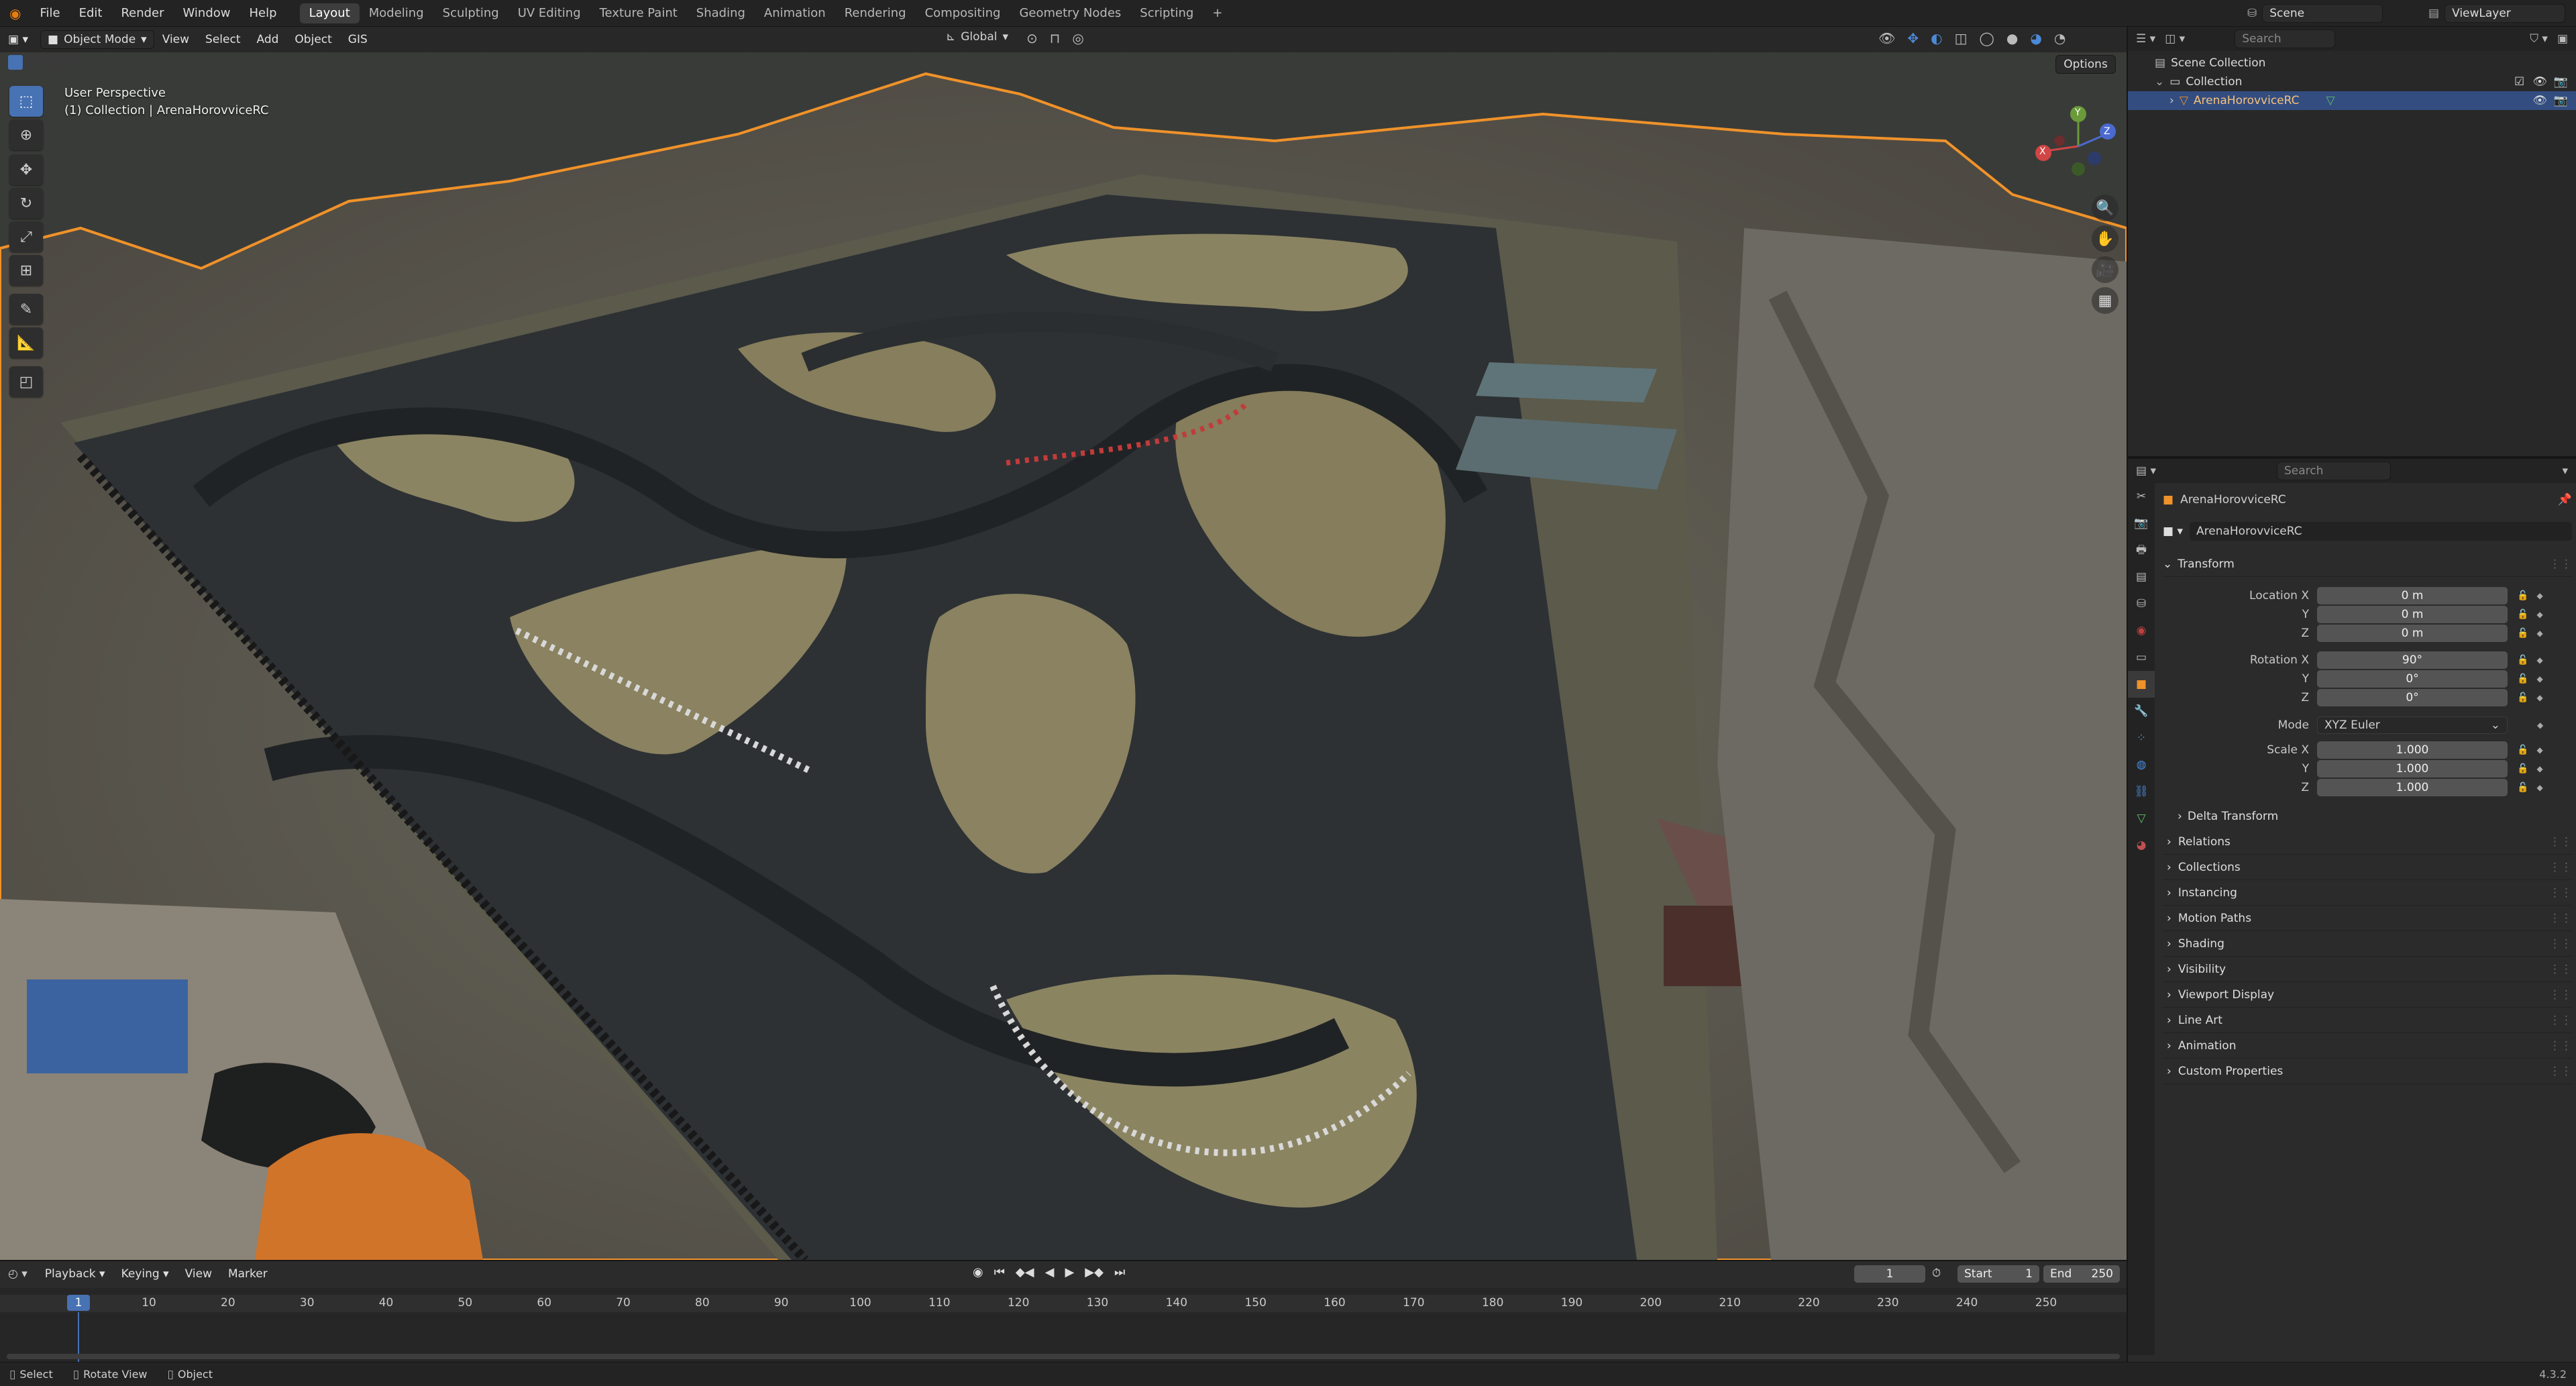  What do you see at coordinates (2367, 893) in the screenshot?
I see `section-header-instancing: › Instancing ⋮⋮` at bounding box center [2367, 893].